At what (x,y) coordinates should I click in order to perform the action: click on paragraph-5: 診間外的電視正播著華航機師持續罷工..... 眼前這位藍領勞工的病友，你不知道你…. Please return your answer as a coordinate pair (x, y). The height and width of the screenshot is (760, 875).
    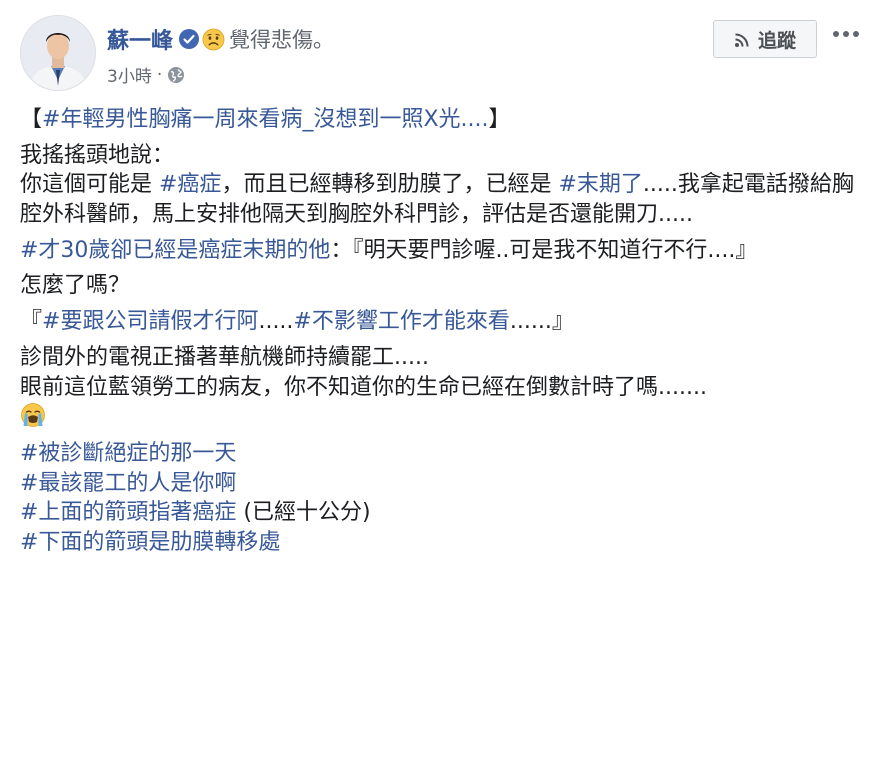
    Looking at the image, I should click on (440, 388).